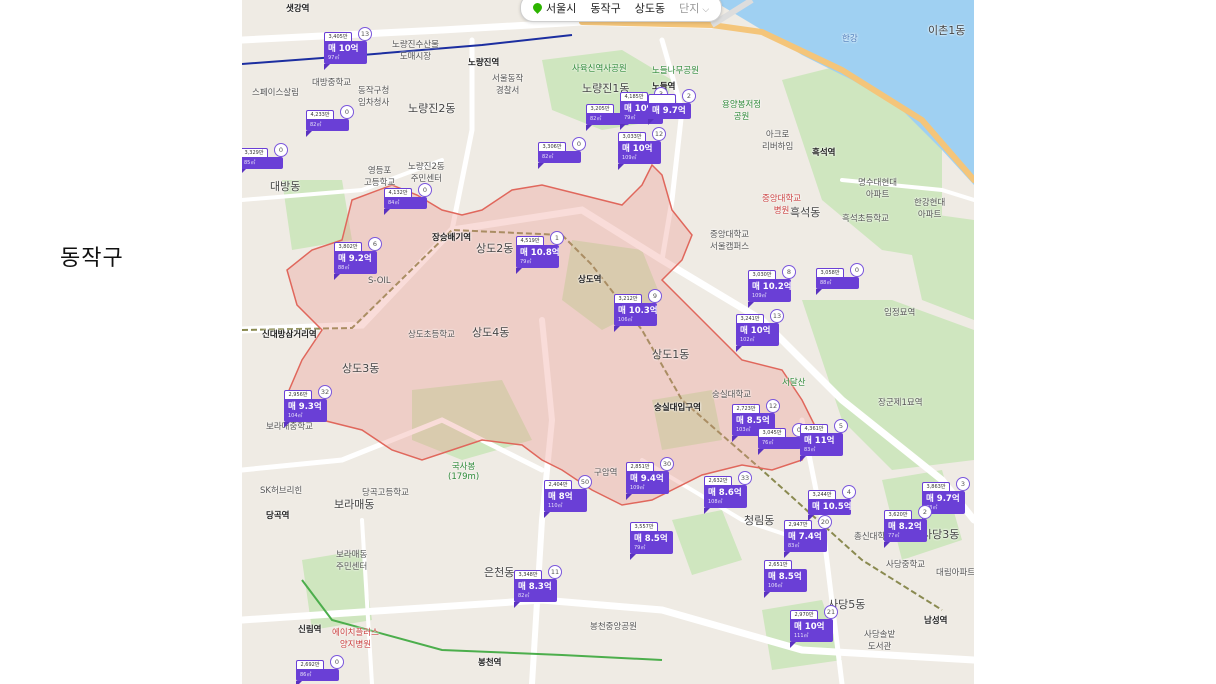  I want to click on marker-body: 85㎡, so click(262, 163).